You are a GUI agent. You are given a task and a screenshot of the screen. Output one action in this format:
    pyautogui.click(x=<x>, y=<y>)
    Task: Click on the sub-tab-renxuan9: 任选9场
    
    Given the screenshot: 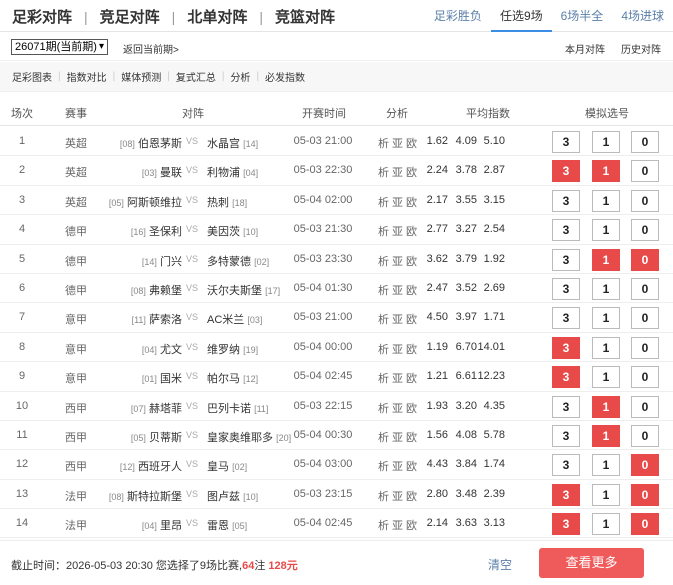 What is the action you would take?
    pyautogui.click(x=521, y=16)
    